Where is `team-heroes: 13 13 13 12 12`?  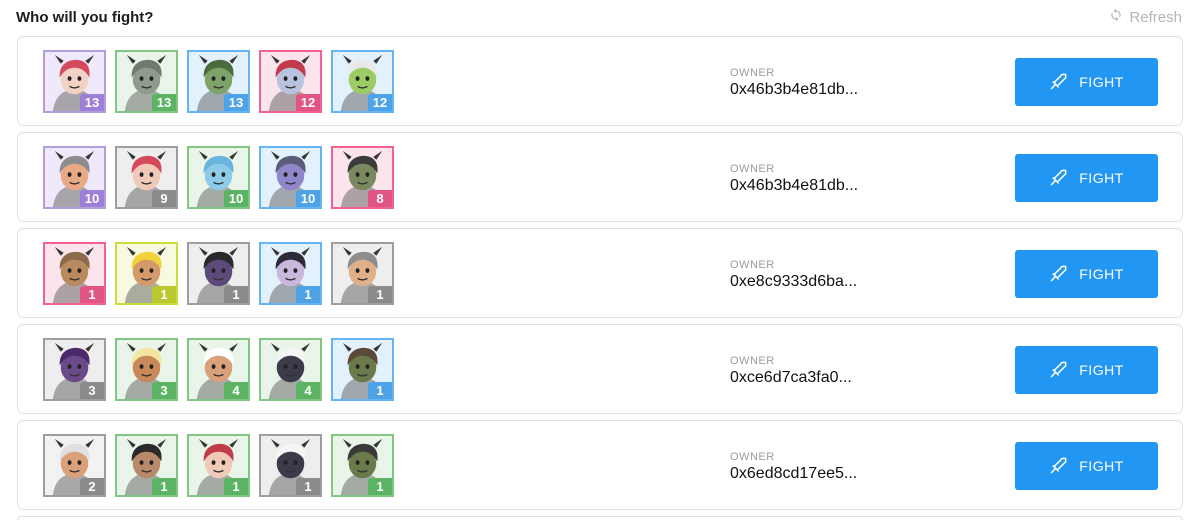
team-heroes: 13 13 13 12 12 is located at coordinates (218, 81).